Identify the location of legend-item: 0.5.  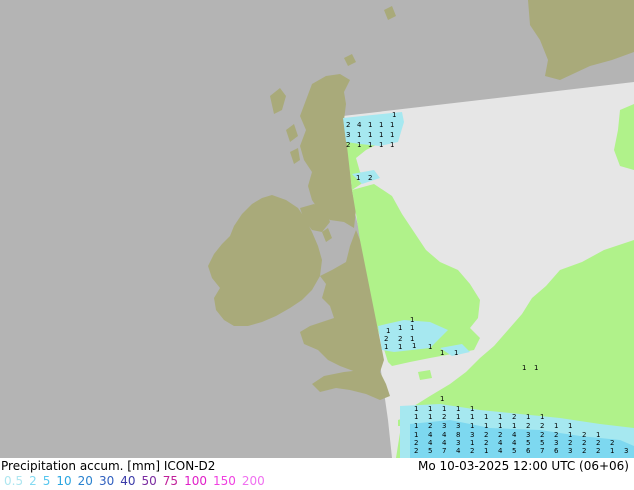
(14, 481).